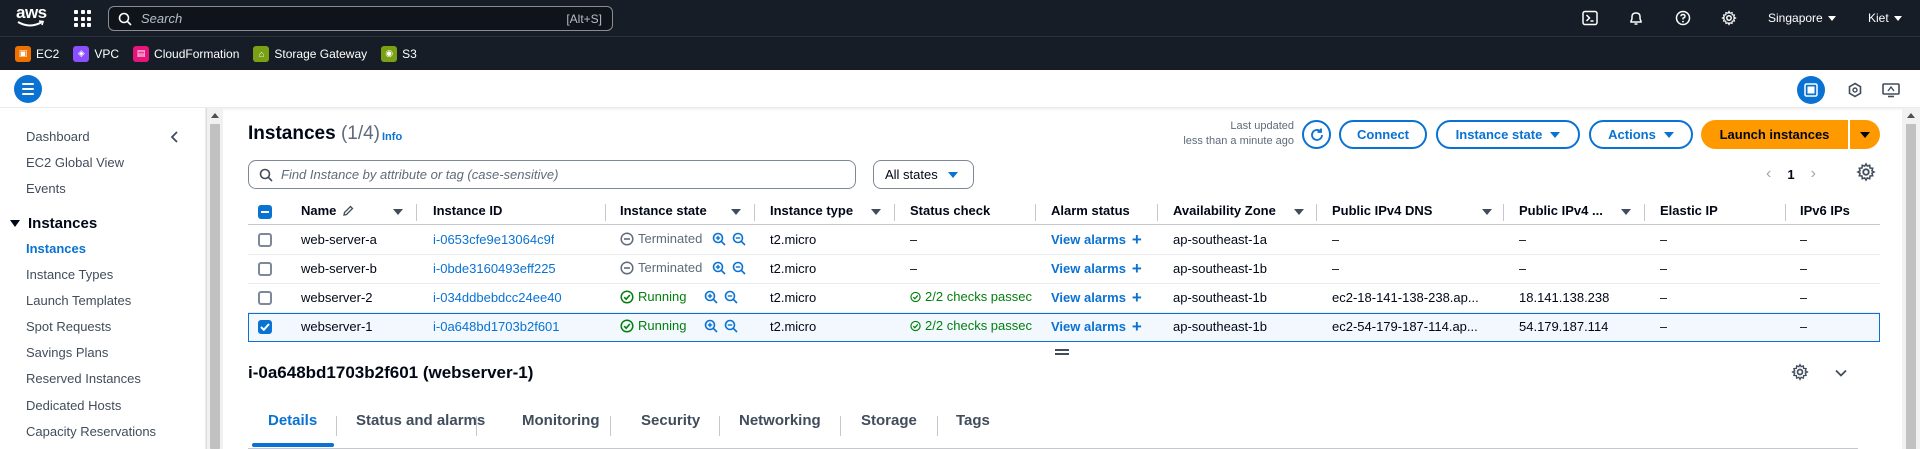  What do you see at coordinates (811, 210) in the screenshot?
I see `column-header-instance-type: Instance type` at bounding box center [811, 210].